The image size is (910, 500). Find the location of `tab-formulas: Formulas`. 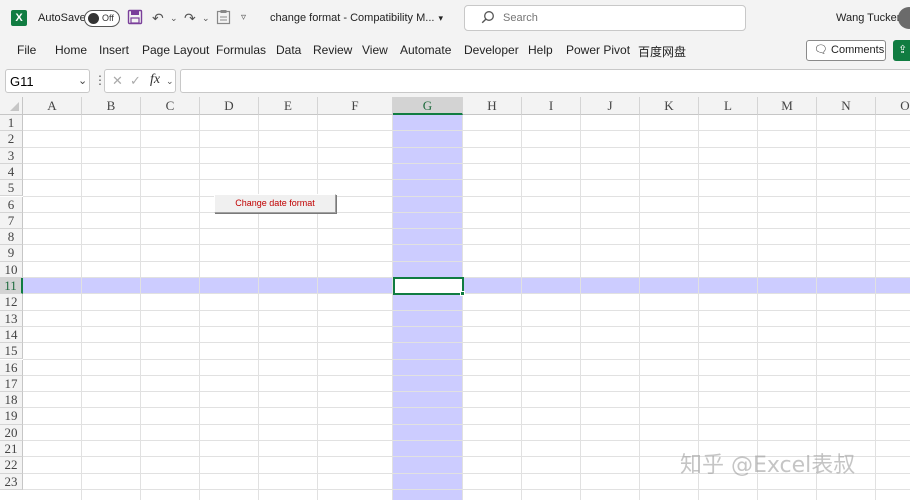

tab-formulas: Formulas is located at coordinates (241, 50).